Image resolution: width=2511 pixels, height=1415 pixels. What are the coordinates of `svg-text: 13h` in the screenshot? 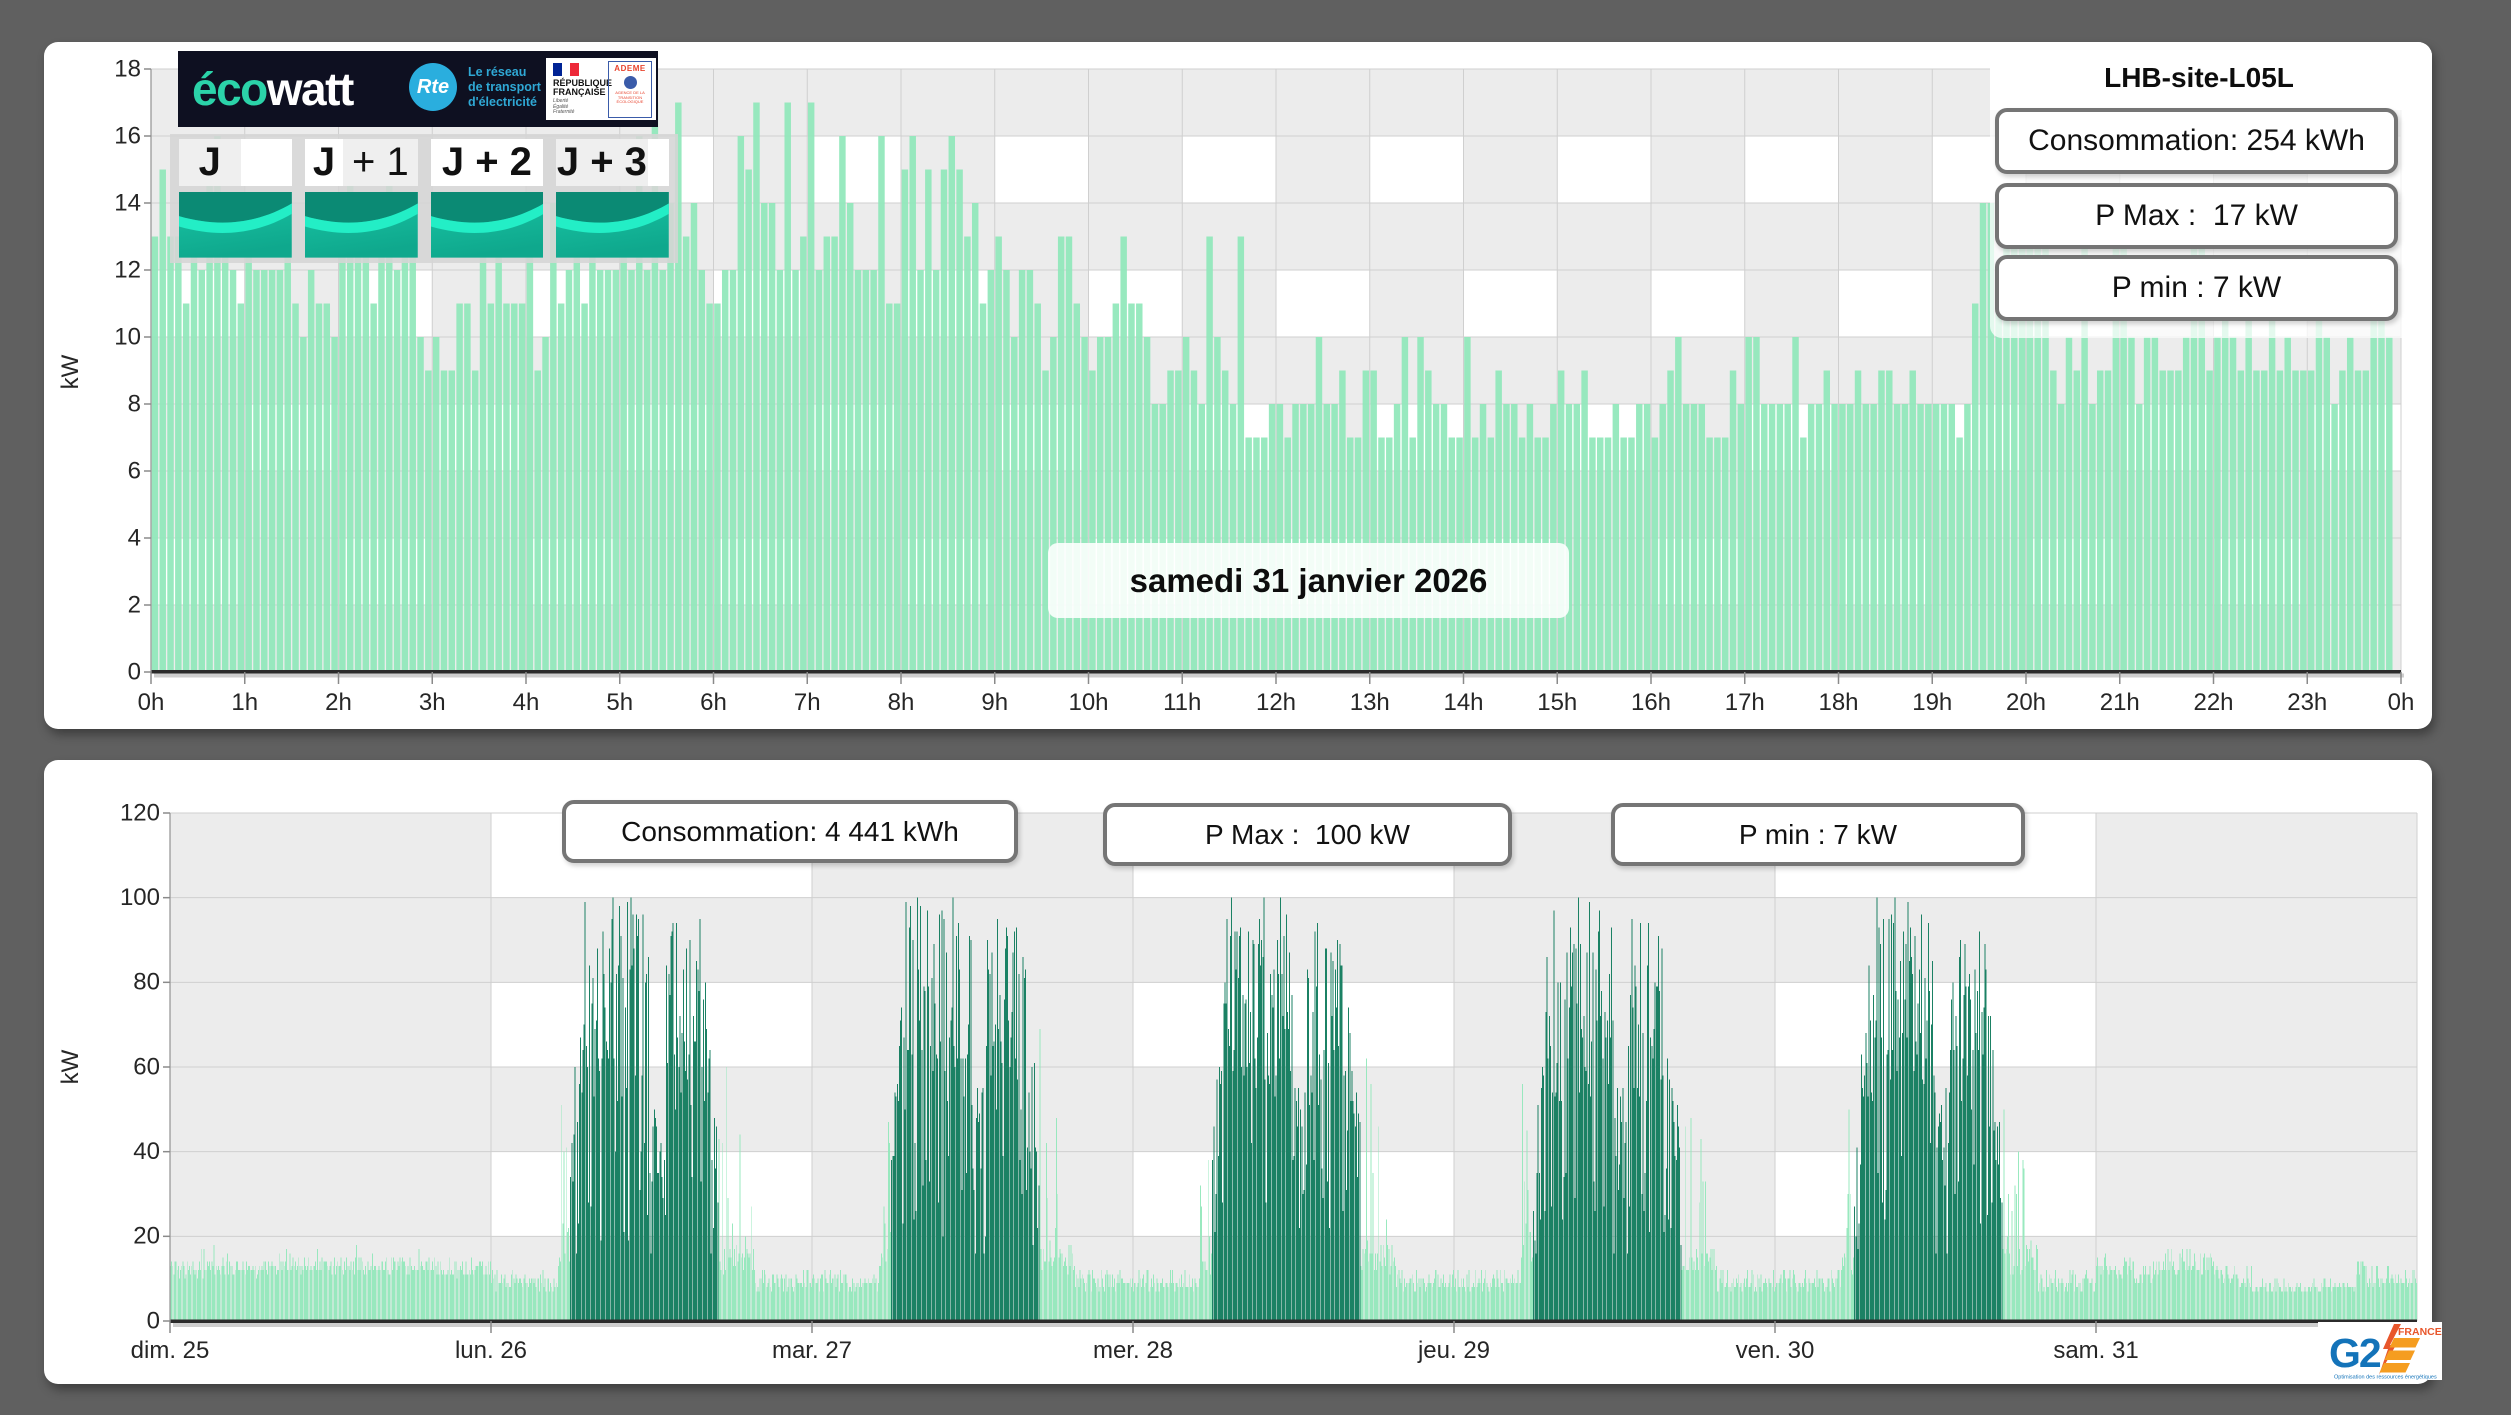 It's located at (1370, 702).